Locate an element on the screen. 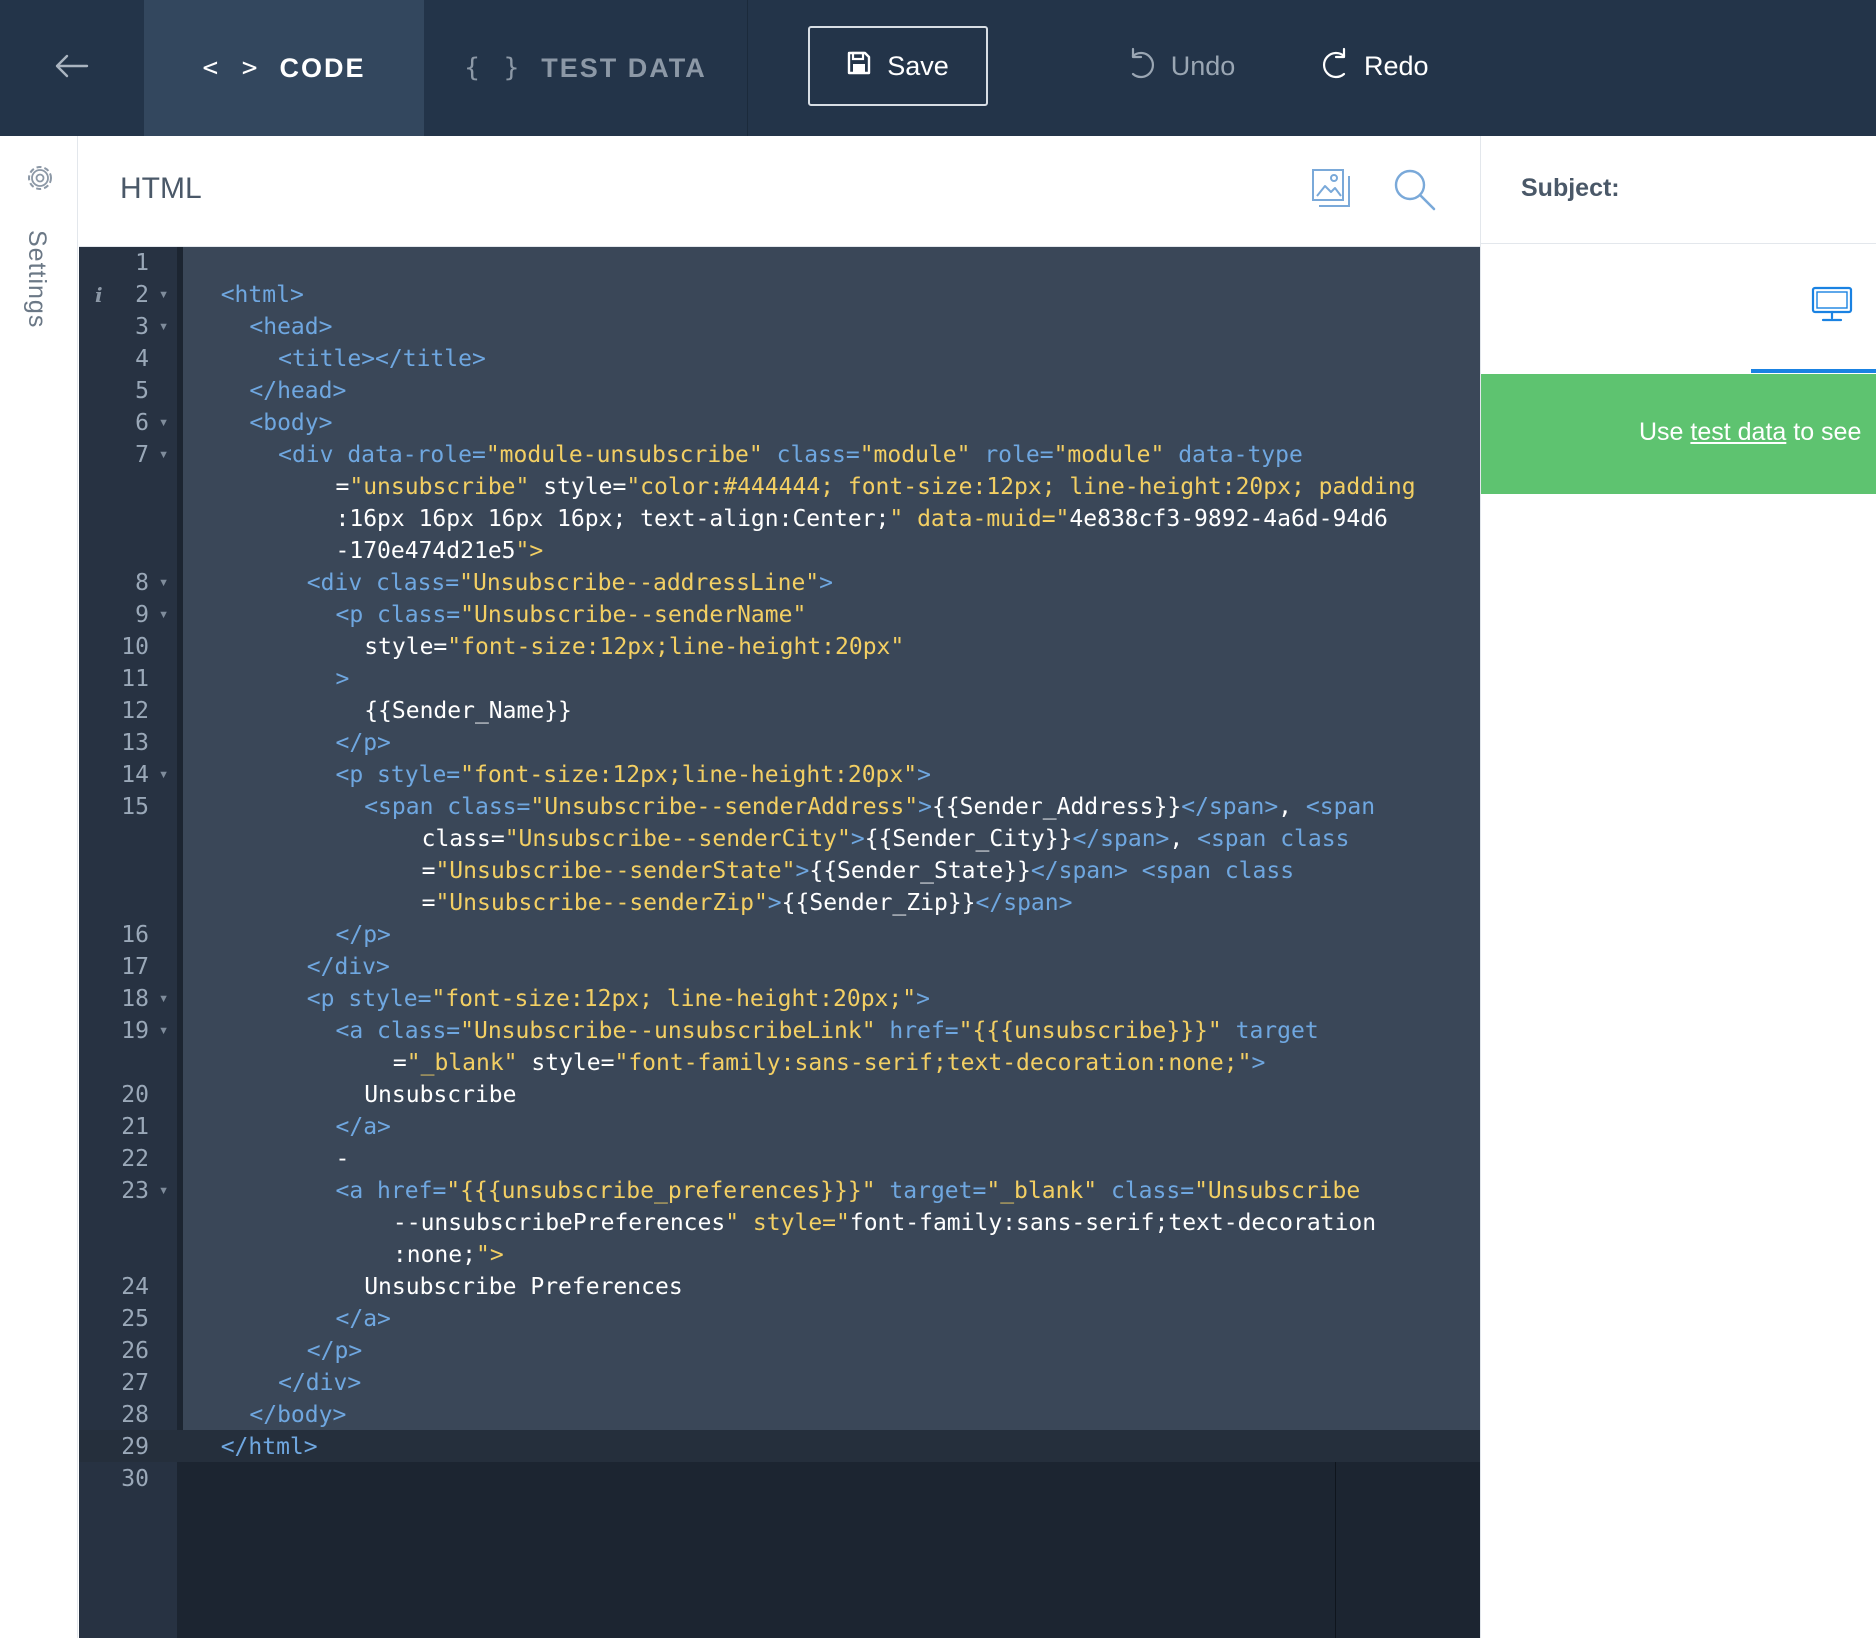  code-line-text: <div class="Unsubscribe--addressLine"> is located at coordinates (570, 583).